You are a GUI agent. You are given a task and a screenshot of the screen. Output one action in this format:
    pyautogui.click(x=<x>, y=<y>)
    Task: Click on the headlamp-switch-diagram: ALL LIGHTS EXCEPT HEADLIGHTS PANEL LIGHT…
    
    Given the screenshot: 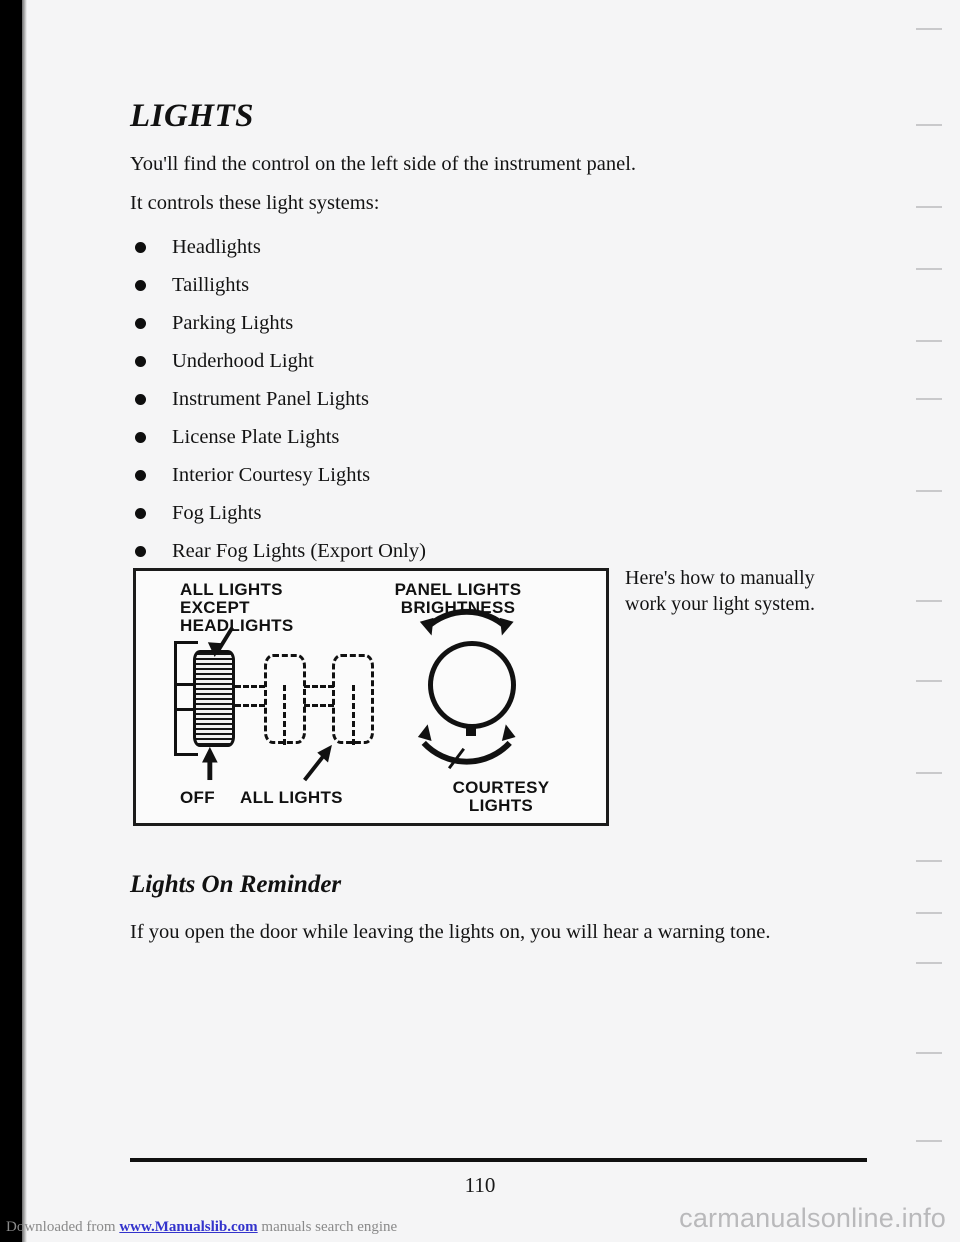 What is the action you would take?
    pyautogui.click(x=371, y=697)
    